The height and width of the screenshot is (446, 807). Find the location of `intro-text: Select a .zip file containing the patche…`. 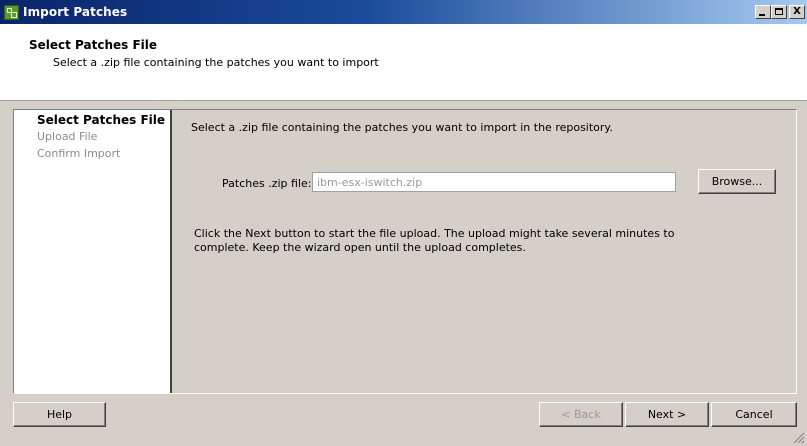

intro-text: Select a .zip file containing the patche… is located at coordinates (402, 127).